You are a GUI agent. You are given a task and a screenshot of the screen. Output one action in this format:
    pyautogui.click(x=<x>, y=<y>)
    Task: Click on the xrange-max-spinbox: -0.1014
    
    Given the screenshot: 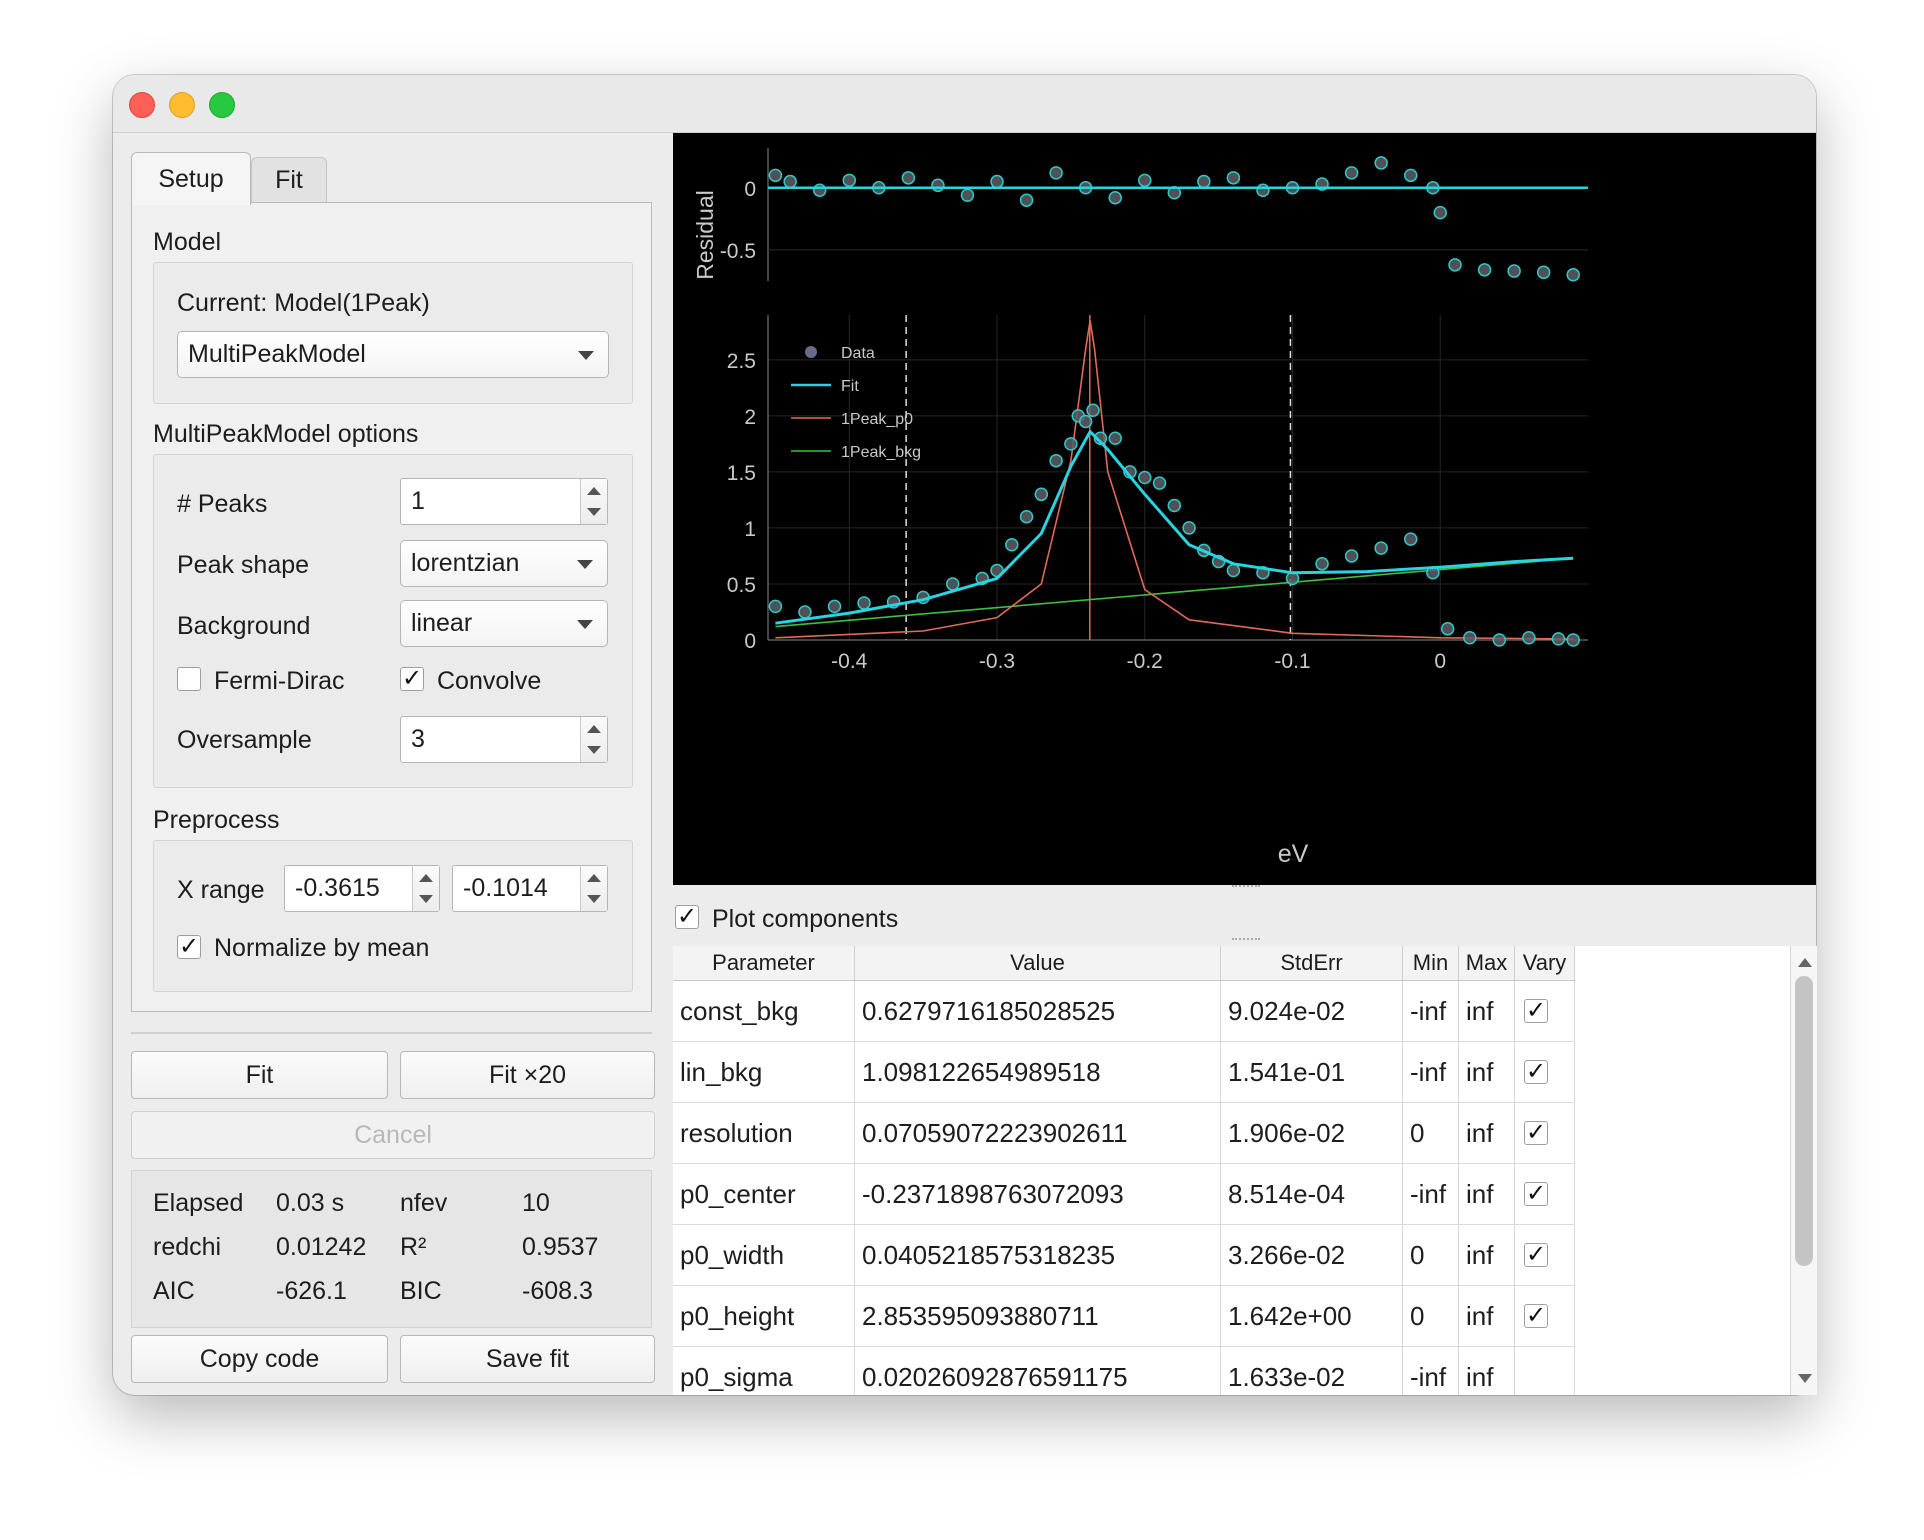 What is the action you would take?
    pyautogui.click(x=530, y=888)
    